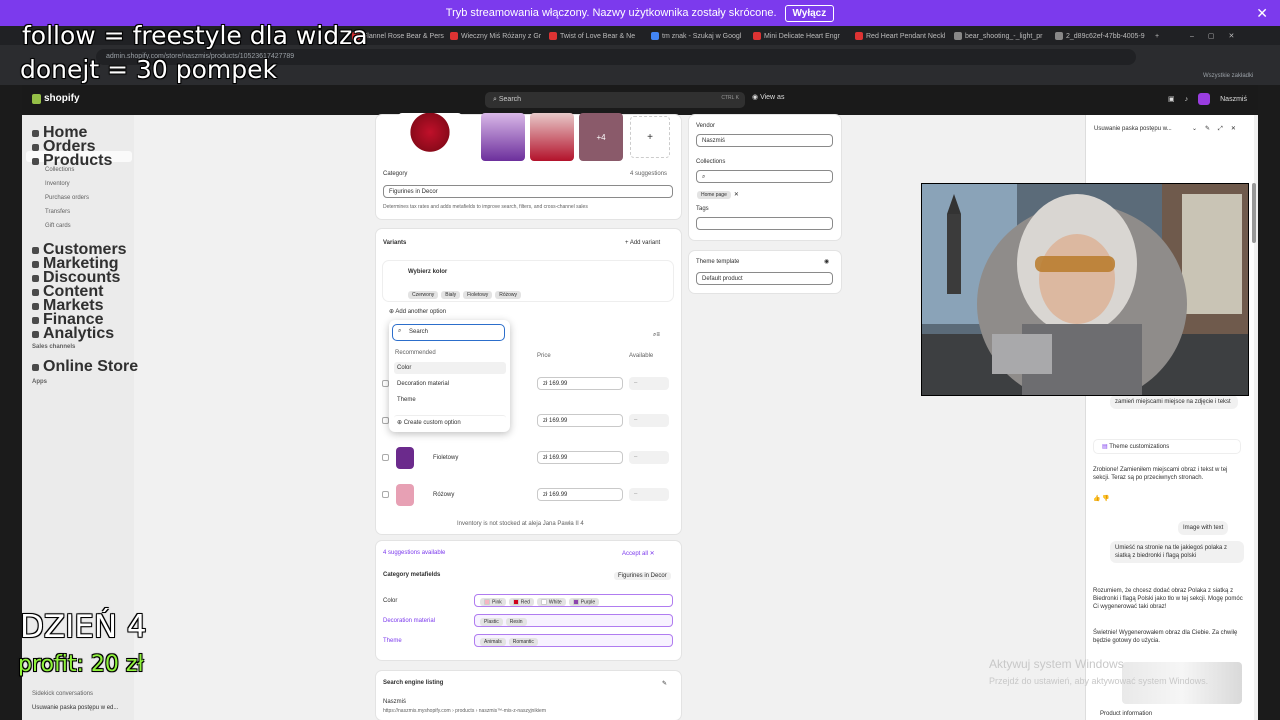 This screenshot has height=720, width=1280. Describe the element at coordinates (59, 170) in the screenshot. I see `sidebar-item-collections: Collections` at that location.